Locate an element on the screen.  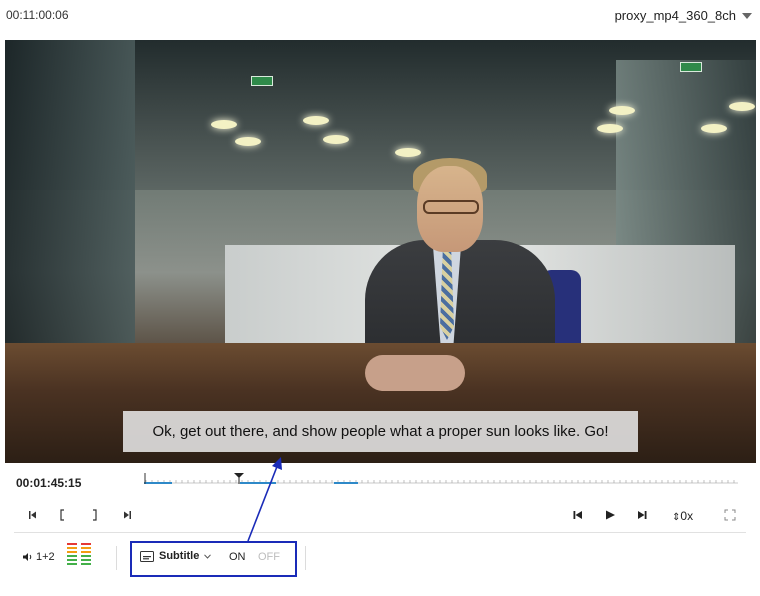
go-to-in-button is located at coordinates (33, 516).